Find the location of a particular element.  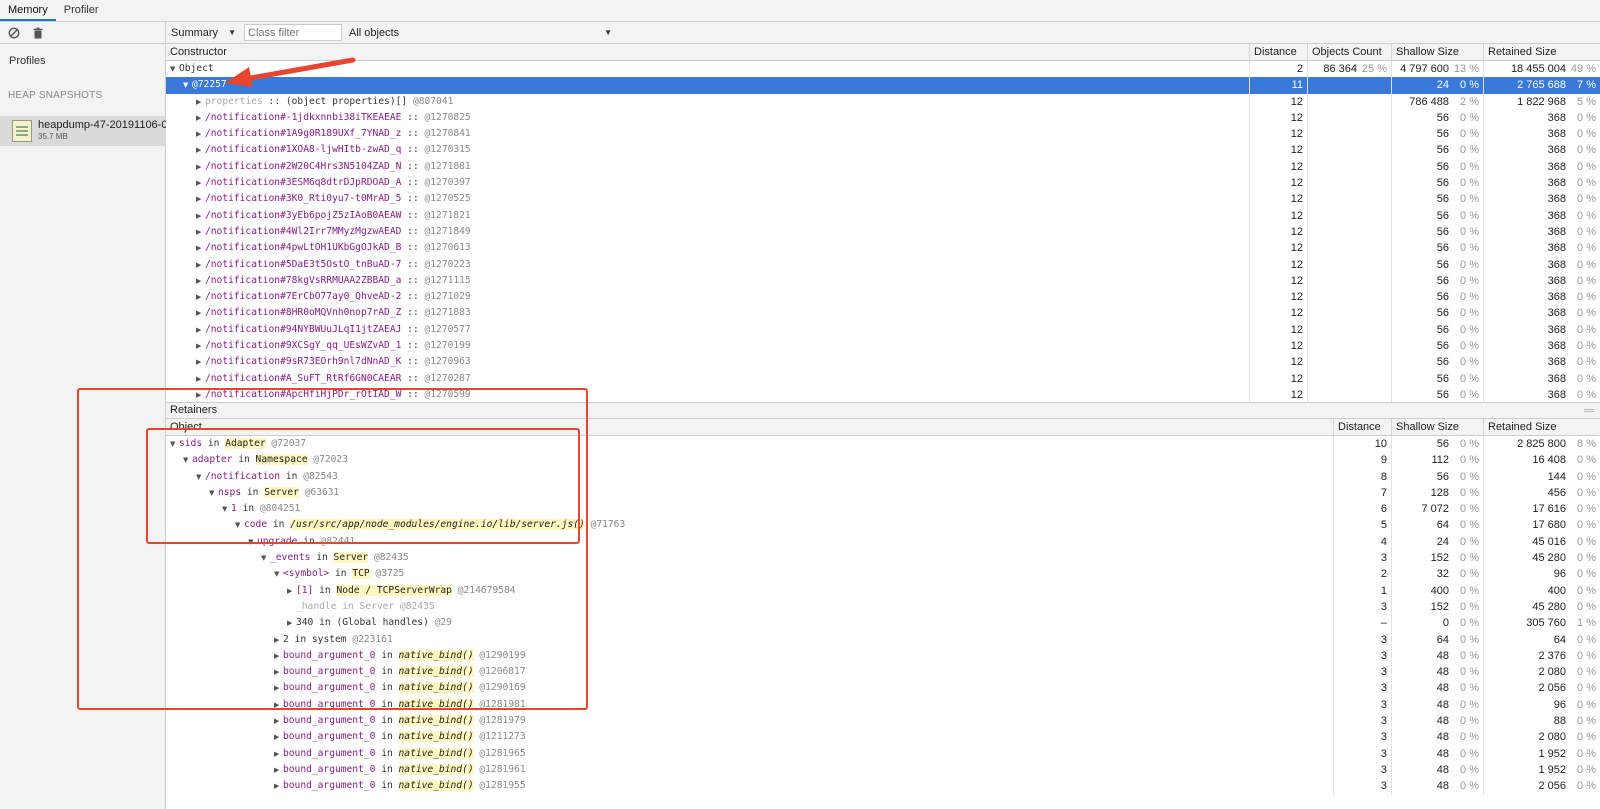

retainer-row: ▶ 2 in system @223161 3 64 0 % 64 0 % is located at coordinates (883, 639).